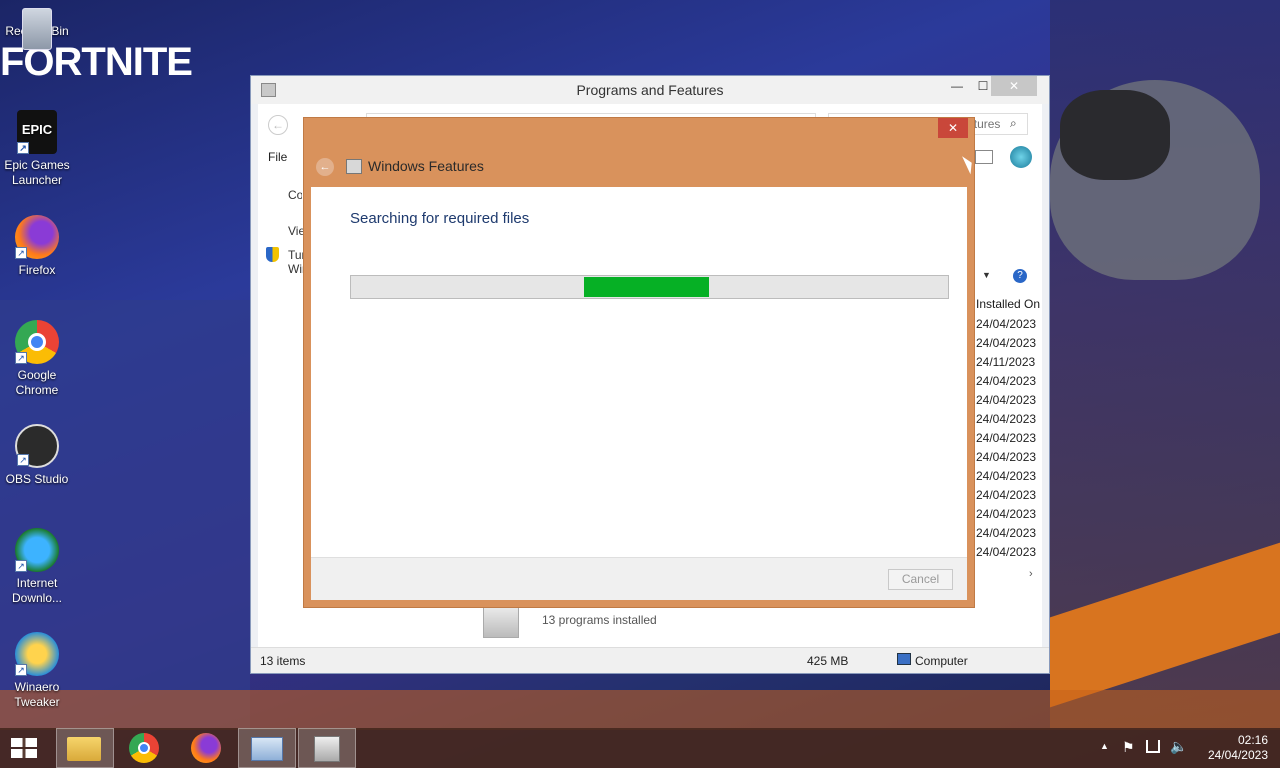  What do you see at coordinates (1104, 746) in the screenshot?
I see `show-hidden-icons-icon: ▲` at bounding box center [1104, 746].